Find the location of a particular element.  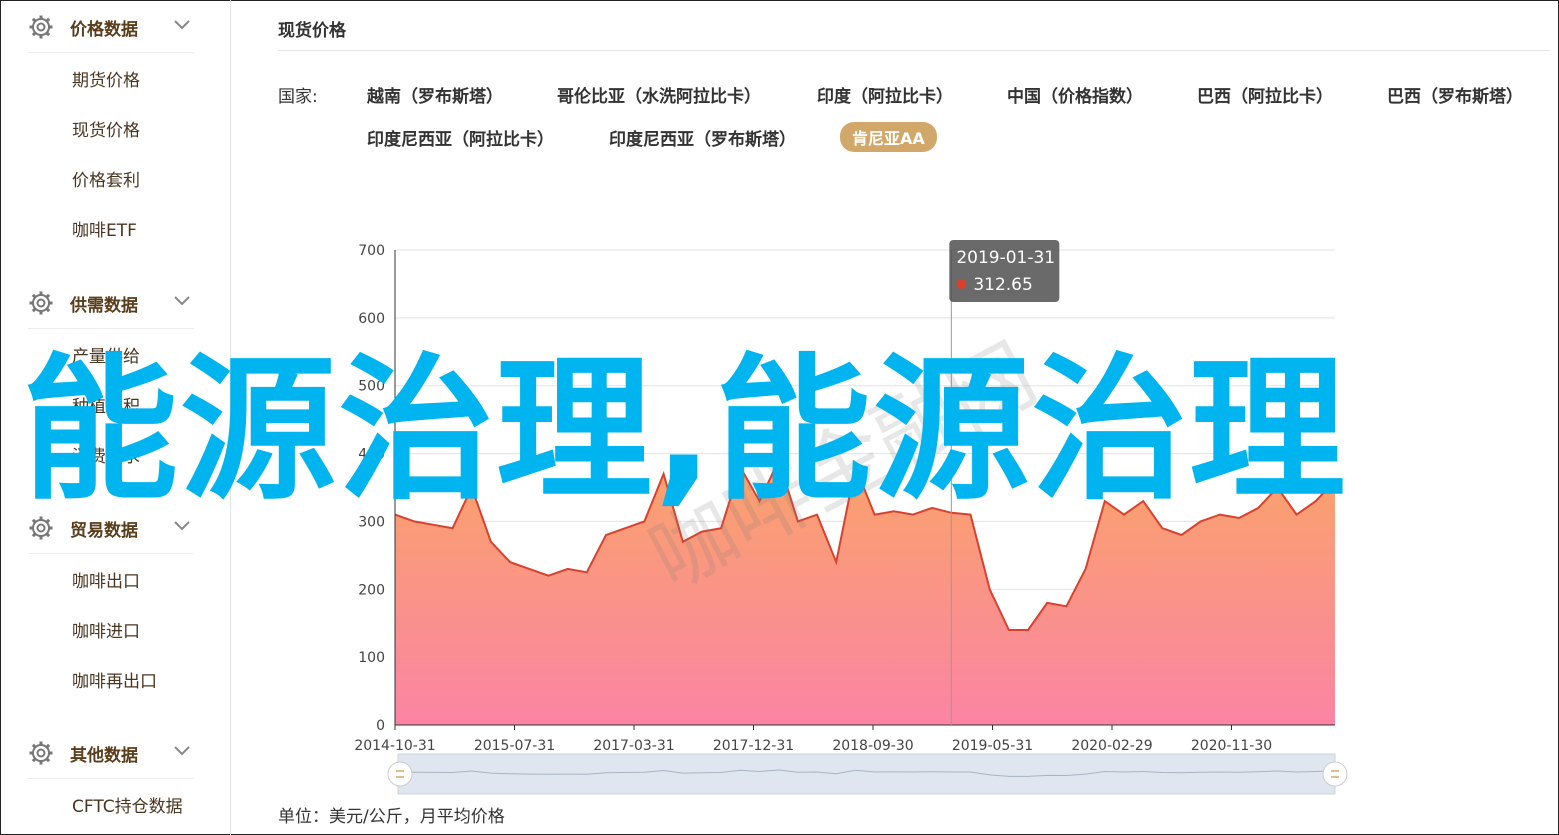

sidebar-item: 咖啡ETF is located at coordinates (104, 228).